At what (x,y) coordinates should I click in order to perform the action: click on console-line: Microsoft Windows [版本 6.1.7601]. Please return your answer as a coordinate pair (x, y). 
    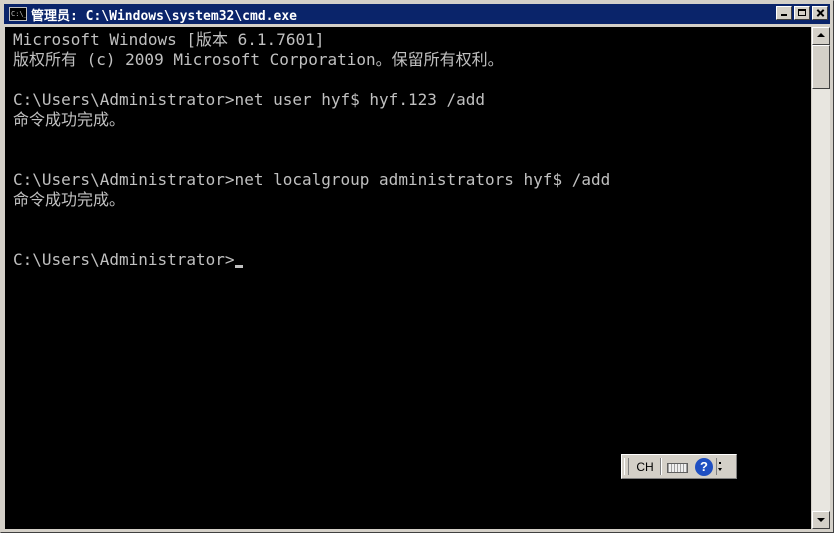
    Looking at the image, I should click on (169, 39).